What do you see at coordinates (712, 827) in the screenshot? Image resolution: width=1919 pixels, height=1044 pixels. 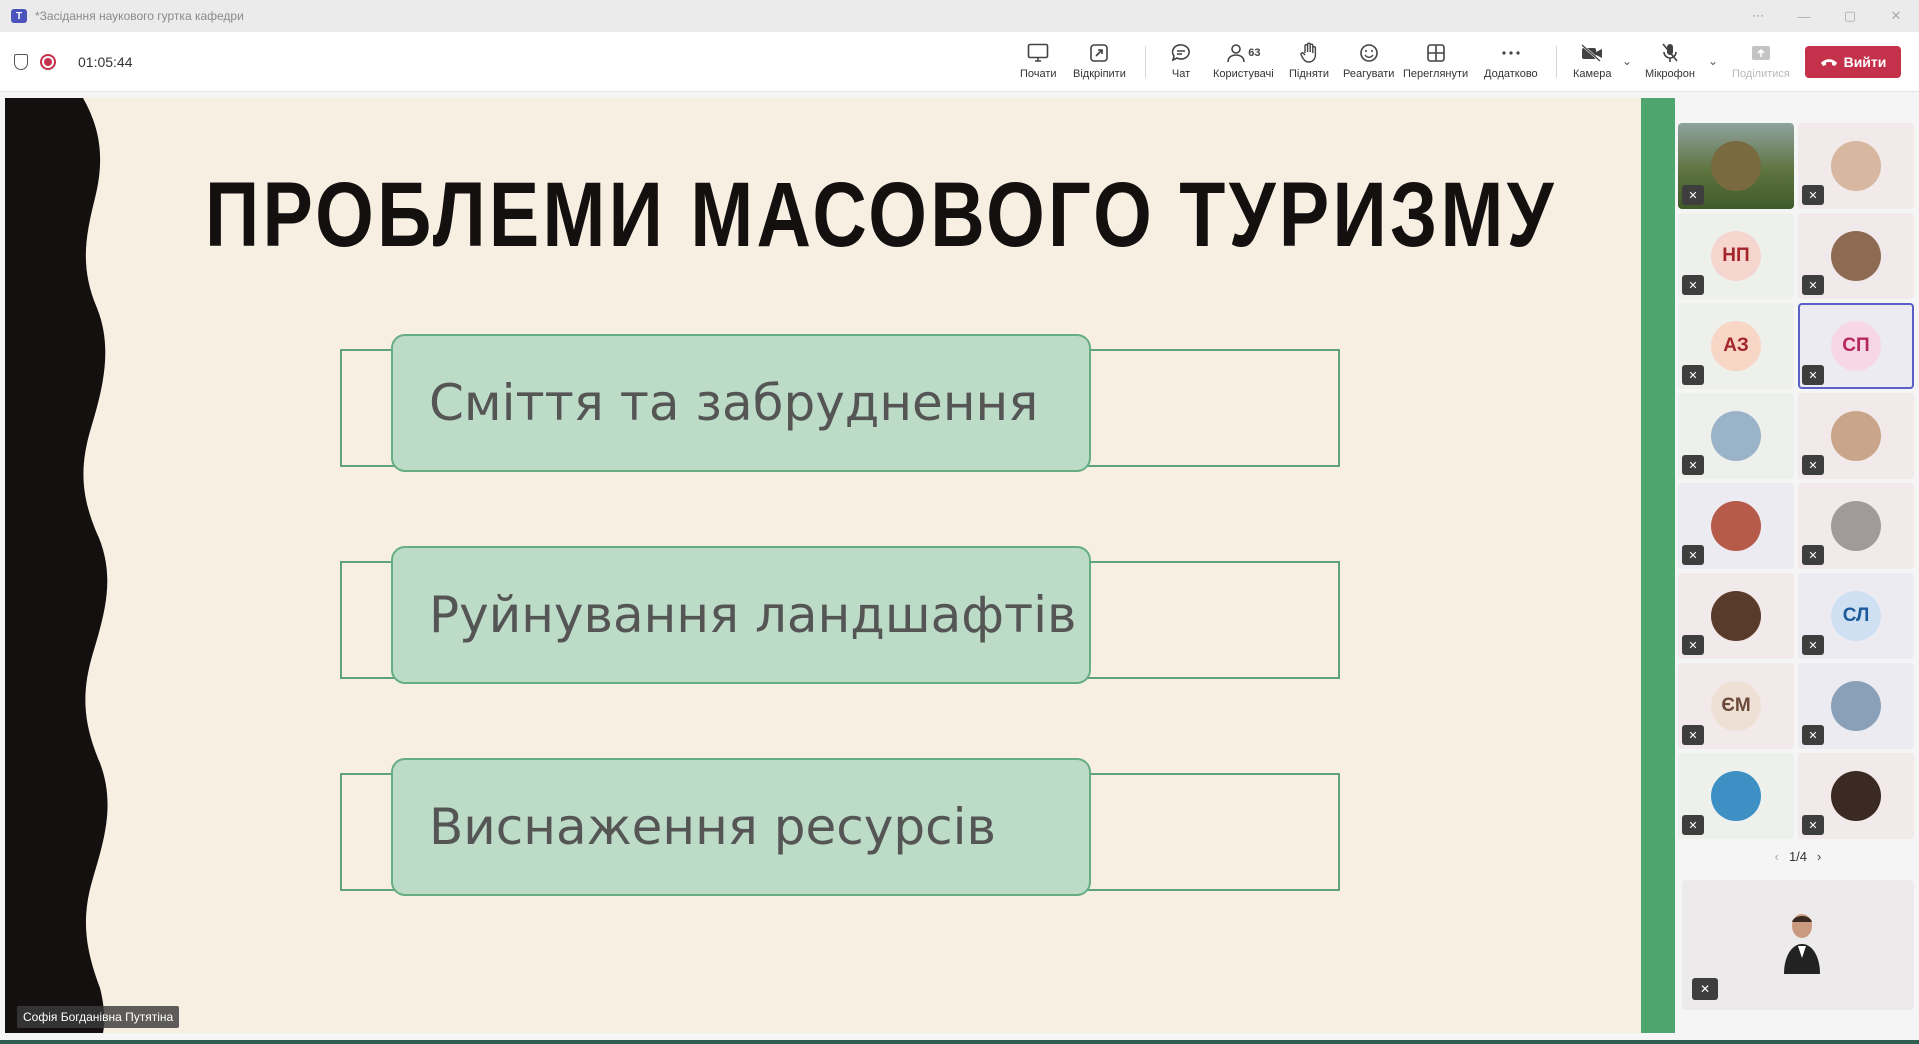 I see `slide-item-3-text: Виснаження ресурсів` at bounding box center [712, 827].